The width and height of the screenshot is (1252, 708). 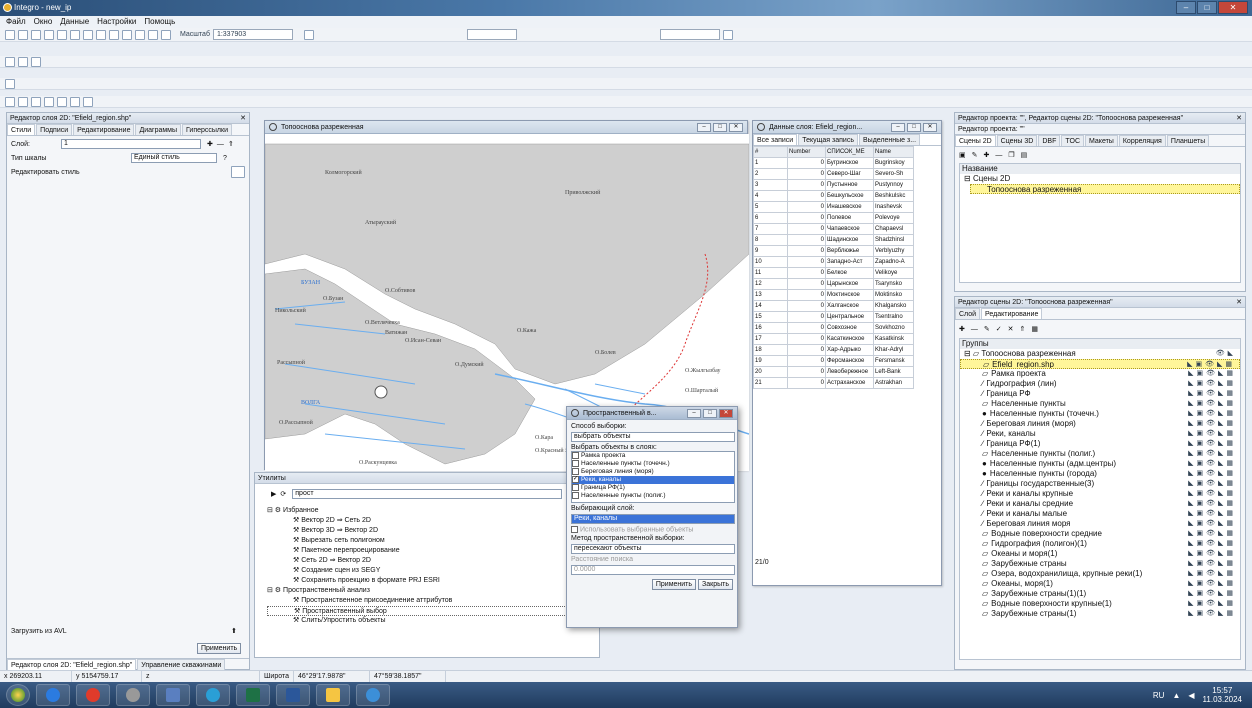 What do you see at coordinates (16, 22) in the screenshot?
I see `menu-item-0: Файл` at bounding box center [16, 22].